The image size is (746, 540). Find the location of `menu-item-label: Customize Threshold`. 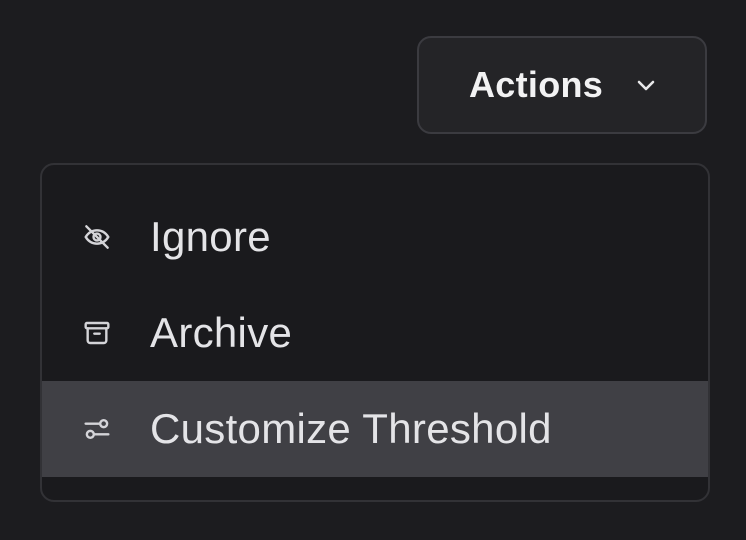

menu-item-label: Customize Threshold is located at coordinates (351, 428).